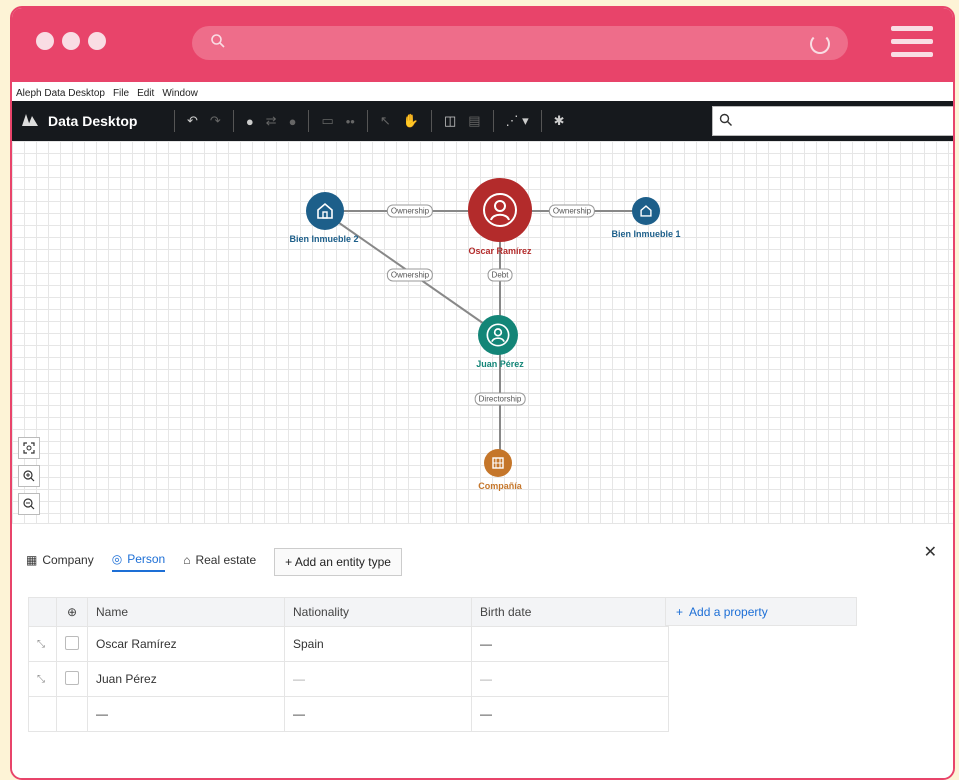  Describe the element at coordinates (378, 644) in the screenshot. I see `cell-nationality: Spain` at that location.